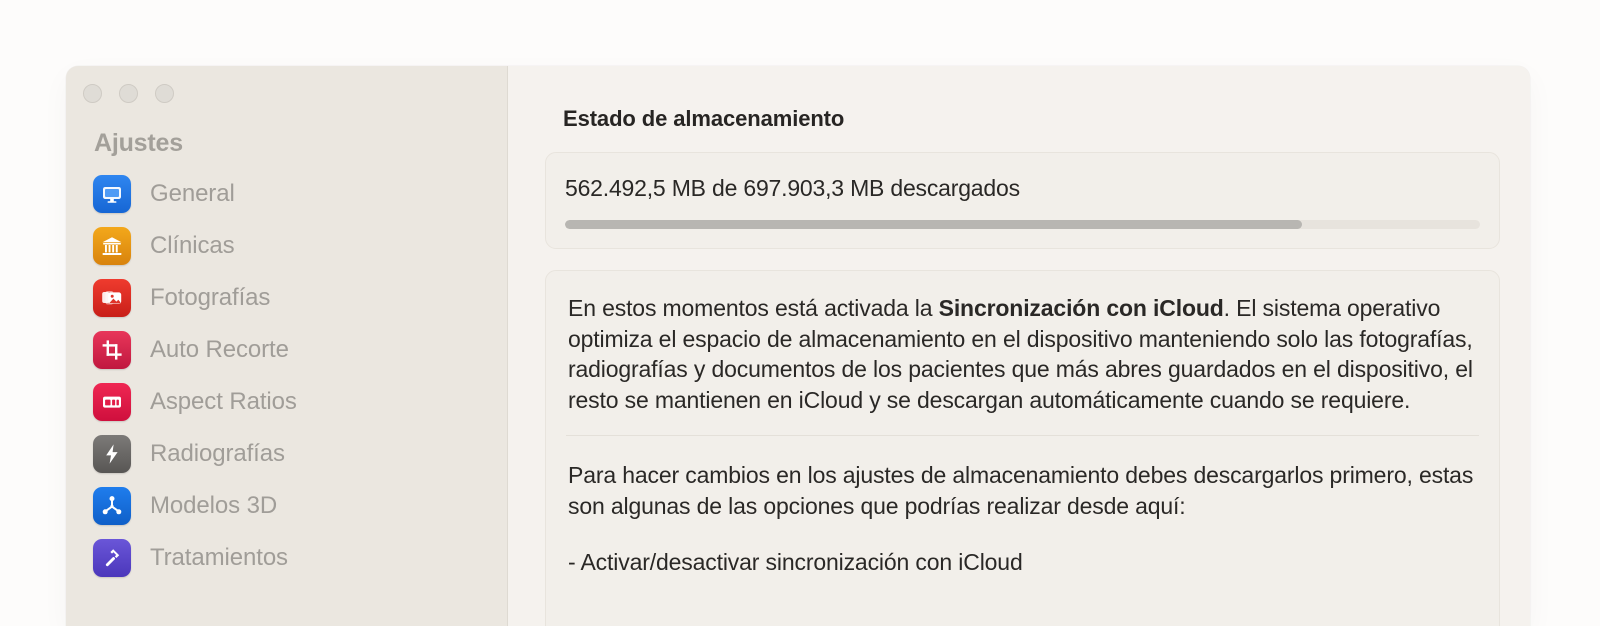 The width and height of the screenshot is (1600, 626). Describe the element at coordinates (295, 350) in the screenshot. I see `sidebar-item-auto-recorte: Auto Recorte` at that location.